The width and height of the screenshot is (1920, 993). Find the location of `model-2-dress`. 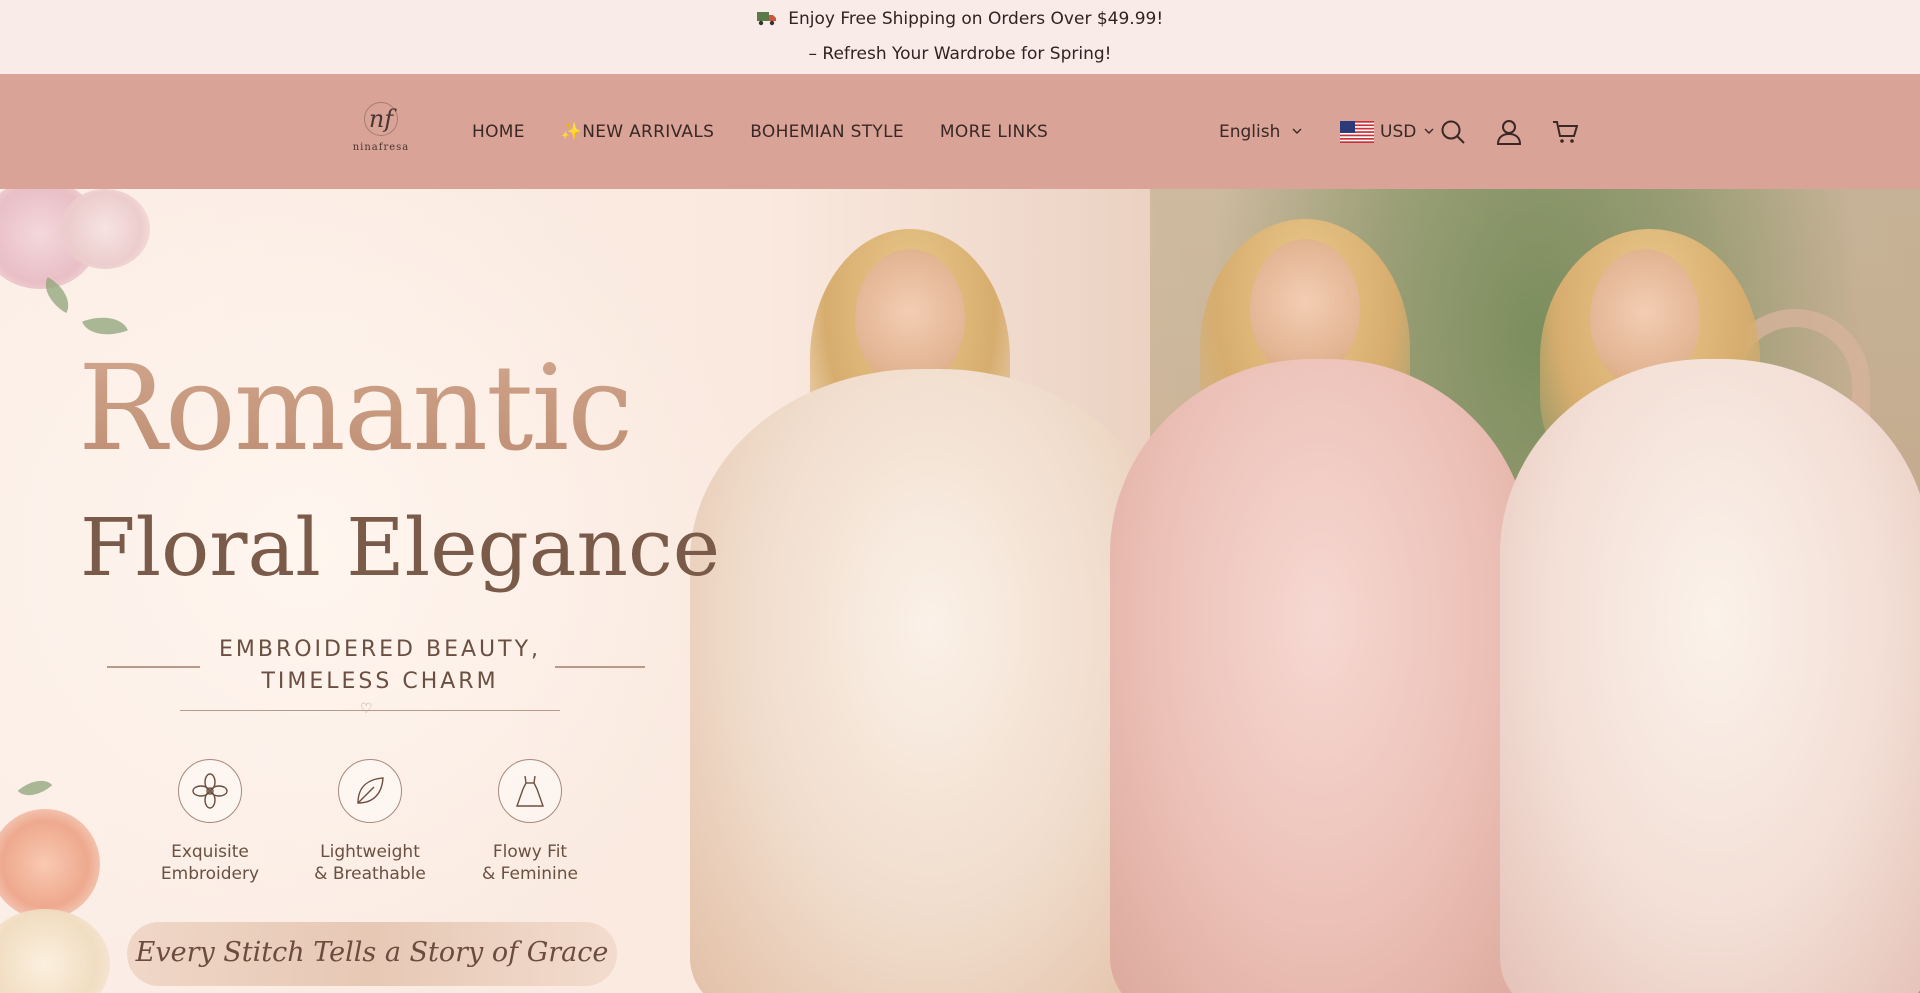

model-2-dress is located at coordinates (1320, 676).